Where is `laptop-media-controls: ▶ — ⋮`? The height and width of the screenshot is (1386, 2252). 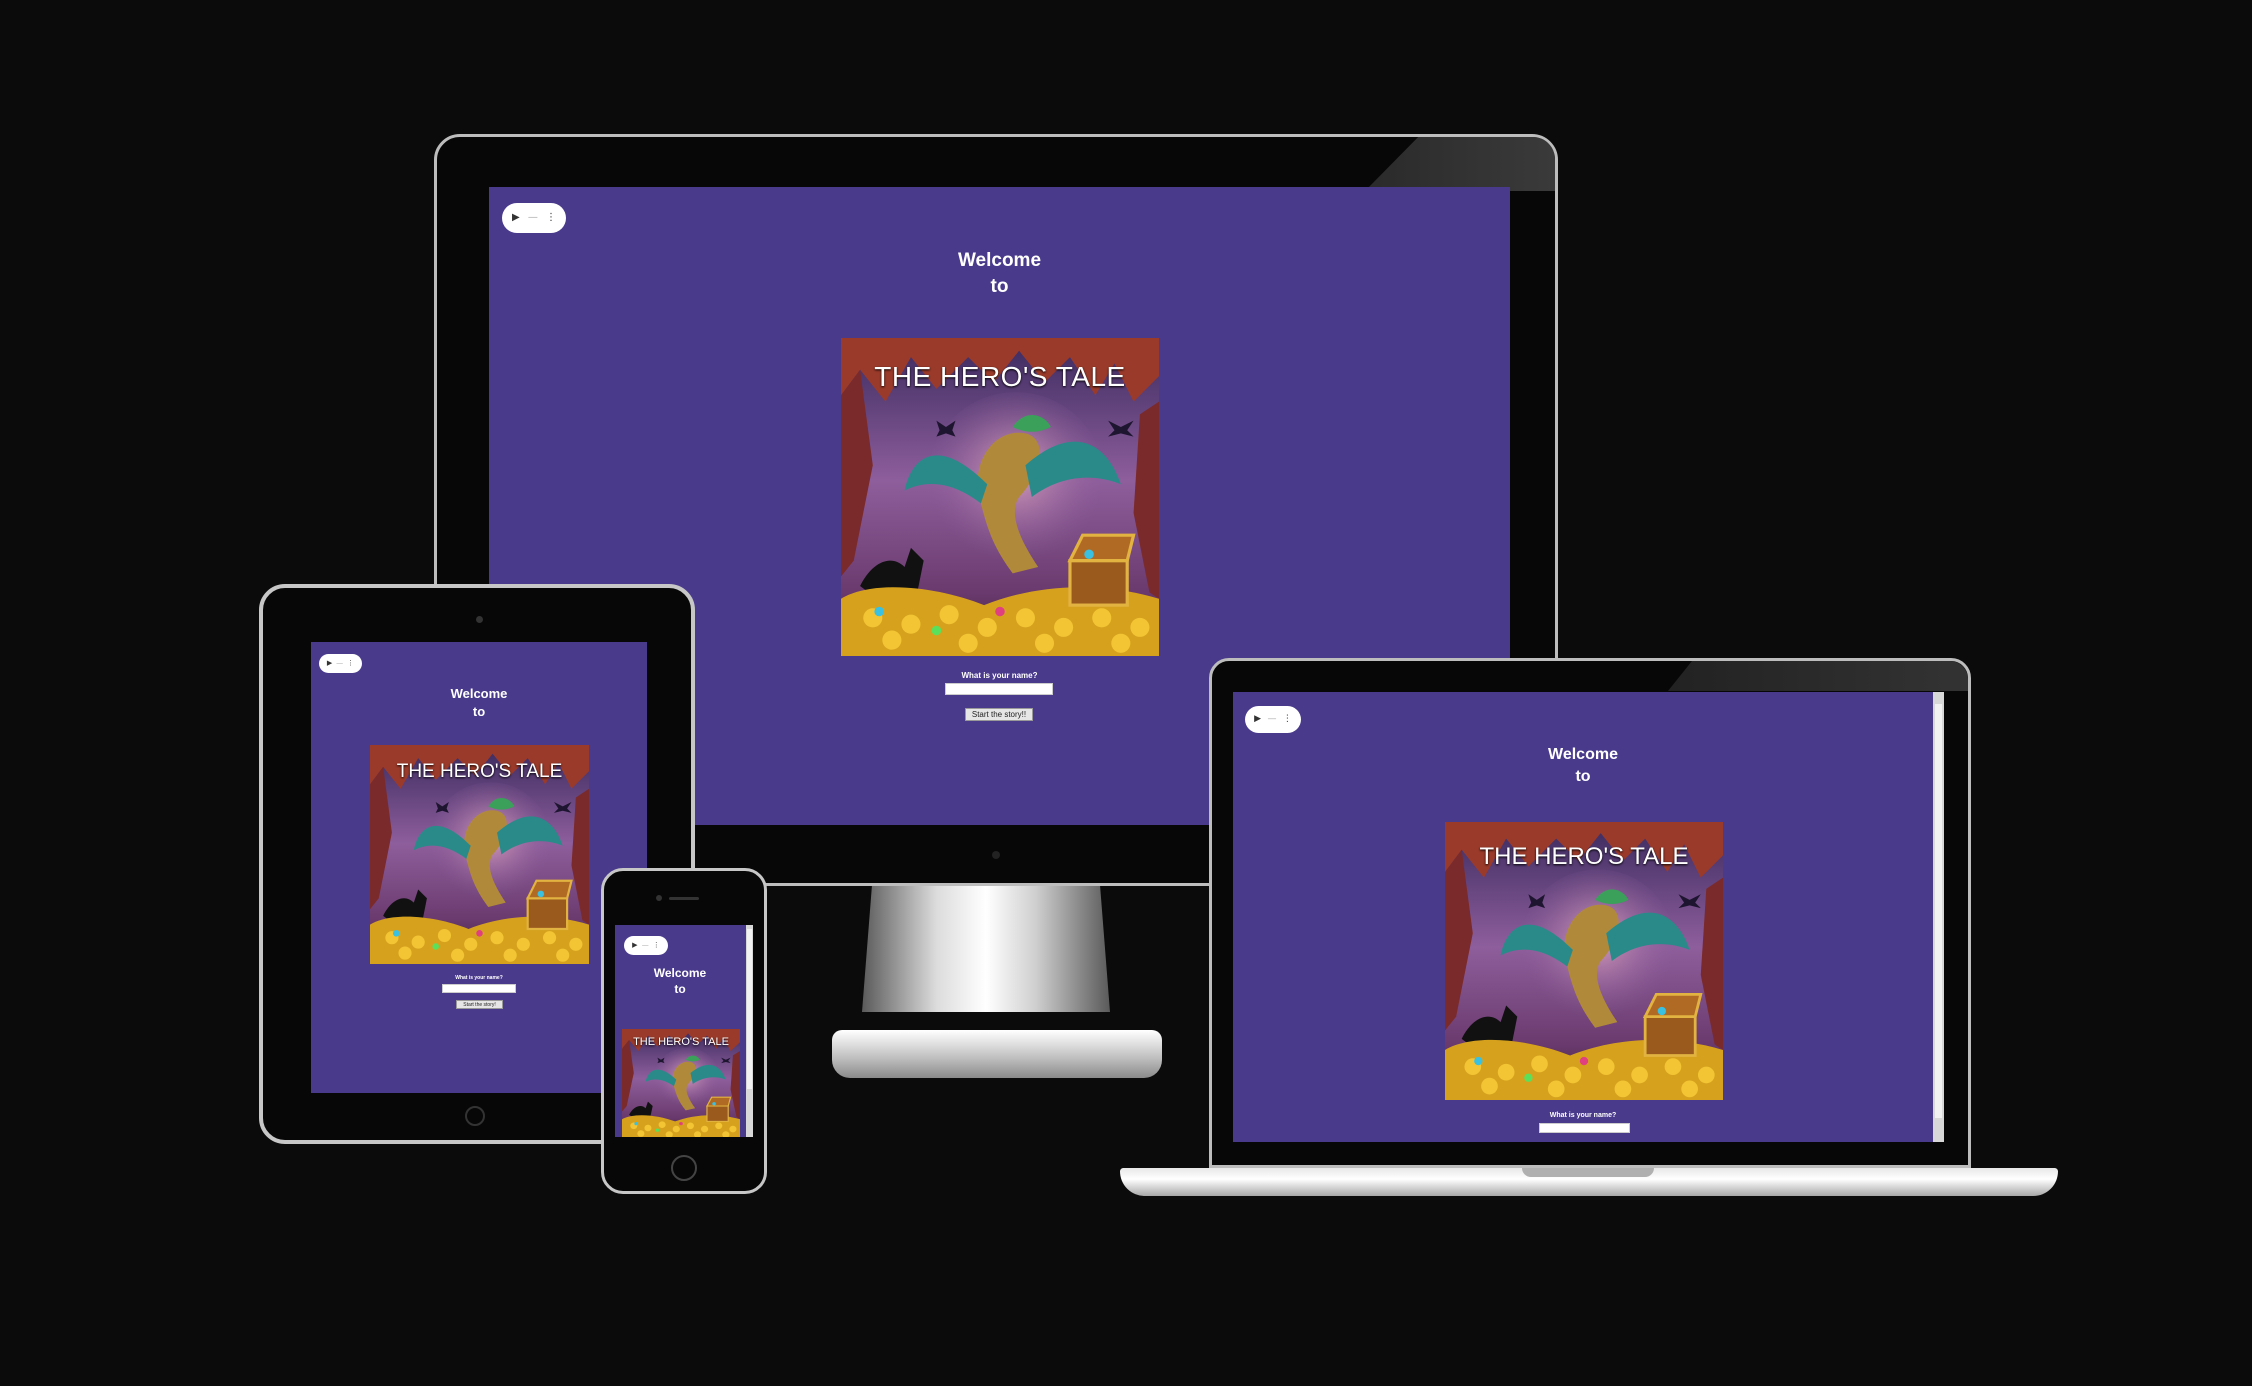
laptop-media-controls: ▶ — ⋮ is located at coordinates (1273, 719).